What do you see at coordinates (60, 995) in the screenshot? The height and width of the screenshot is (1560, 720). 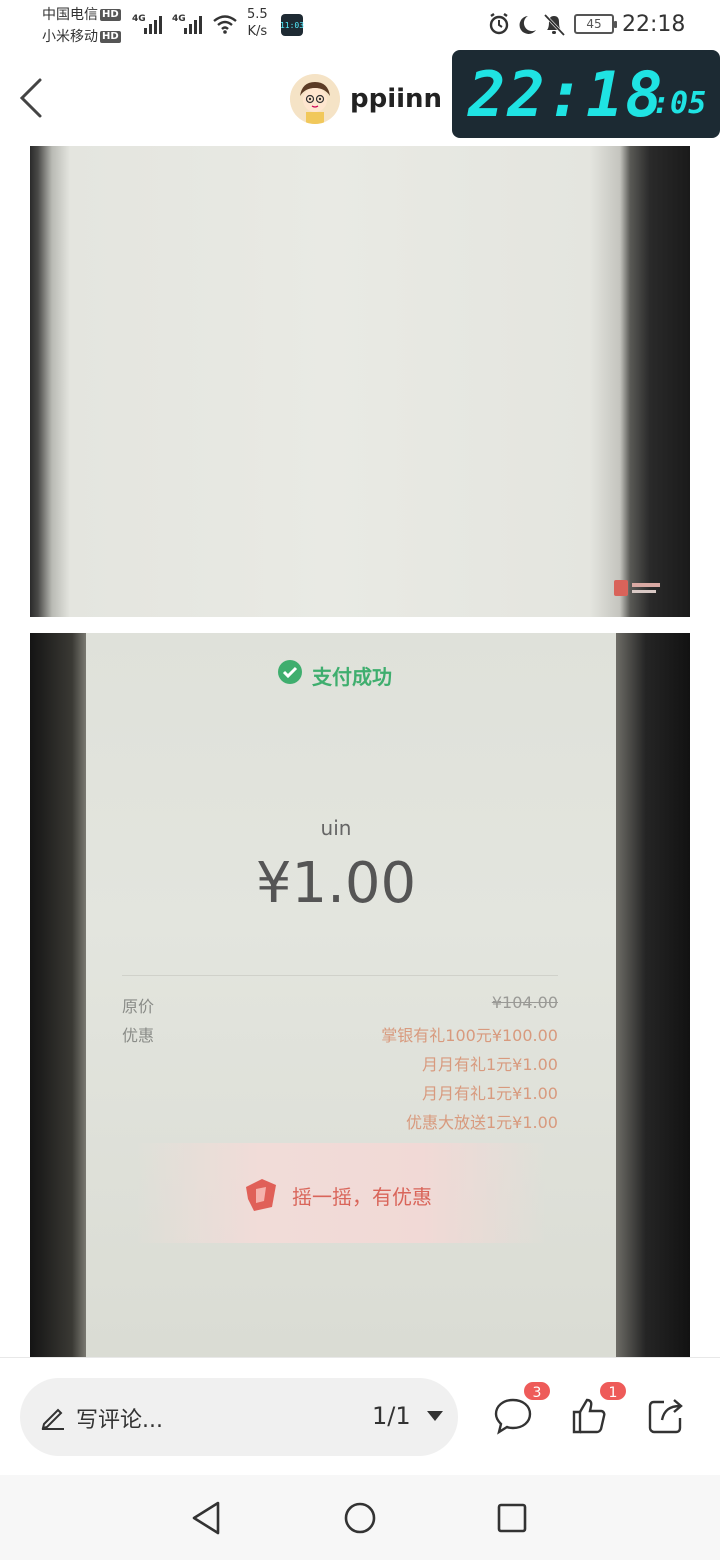 I see `photo-left-edge` at bounding box center [60, 995].